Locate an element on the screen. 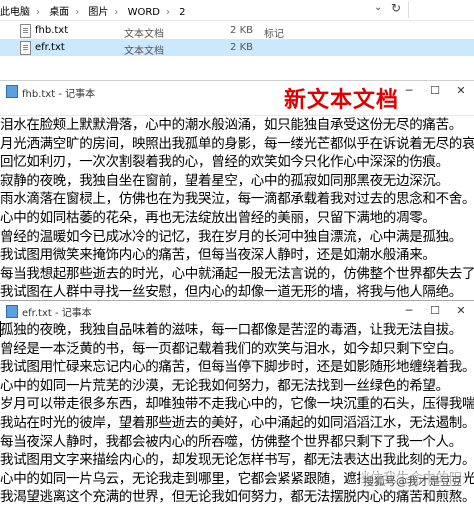 The image size is (474, 507). window-title: efr.txt - 记事本 is located at coordinates (57, 313).